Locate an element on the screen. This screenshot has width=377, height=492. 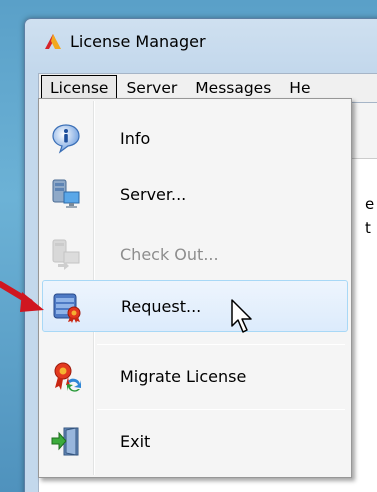
background-text: t is located at coordinates (368, 228).